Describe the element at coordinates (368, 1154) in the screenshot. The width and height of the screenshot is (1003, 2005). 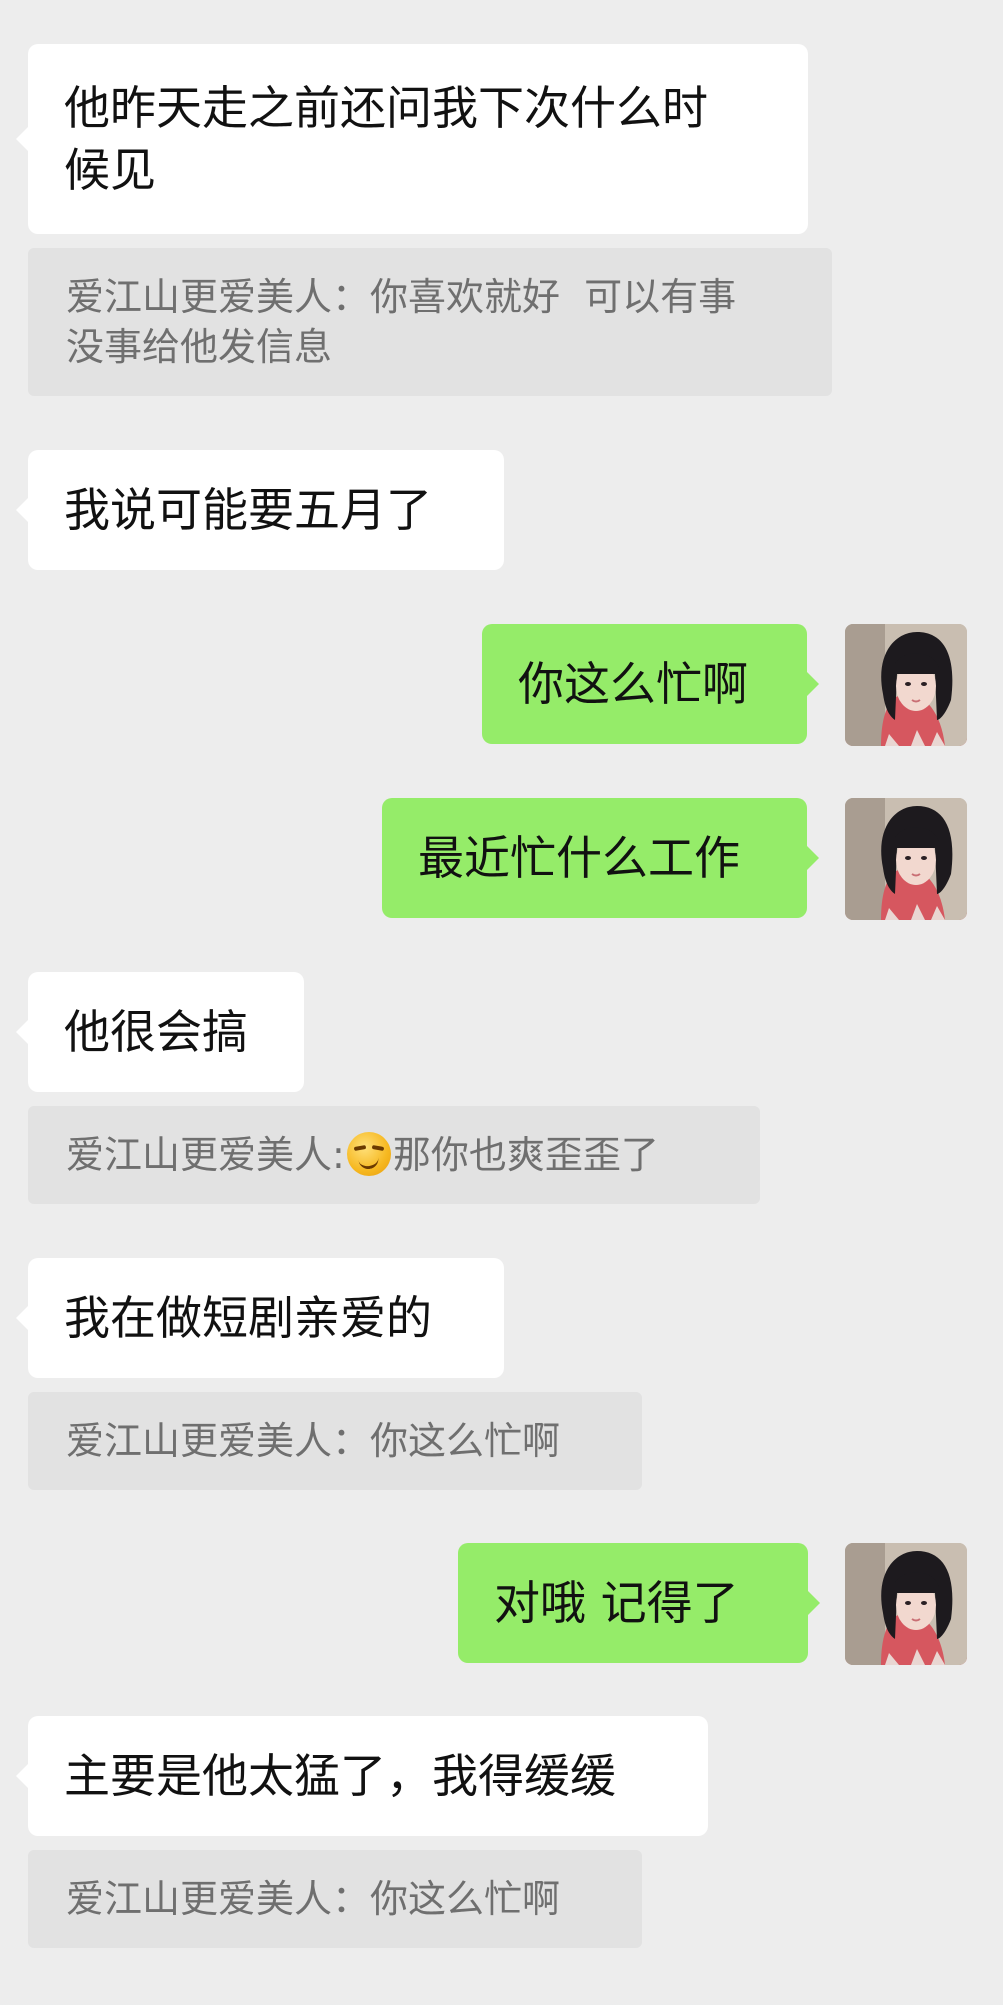
I see `smirk-emoji-icon` at that location.